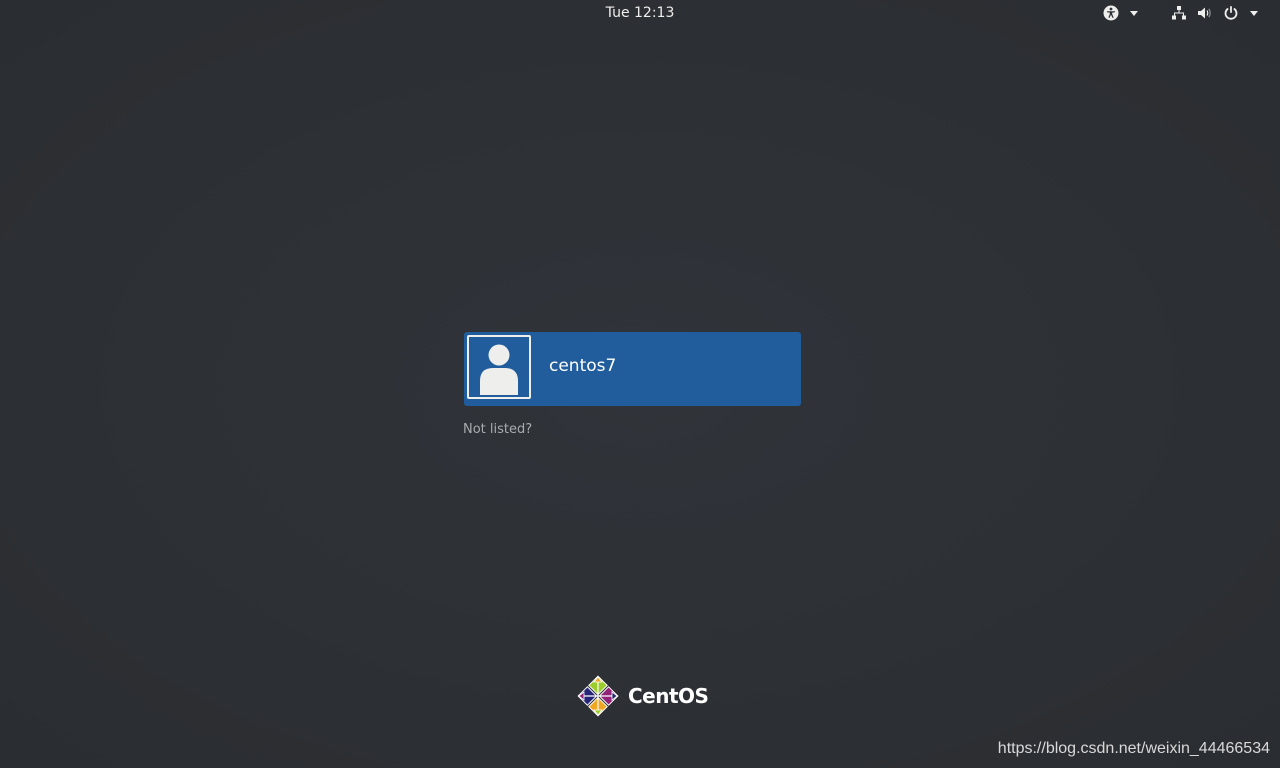 The width and height of the screenshot is (1280, 768). What do you see at coordinates (1231, 13) in the screenshot?
I see `power-icon` at bounding box center [1231, 13].